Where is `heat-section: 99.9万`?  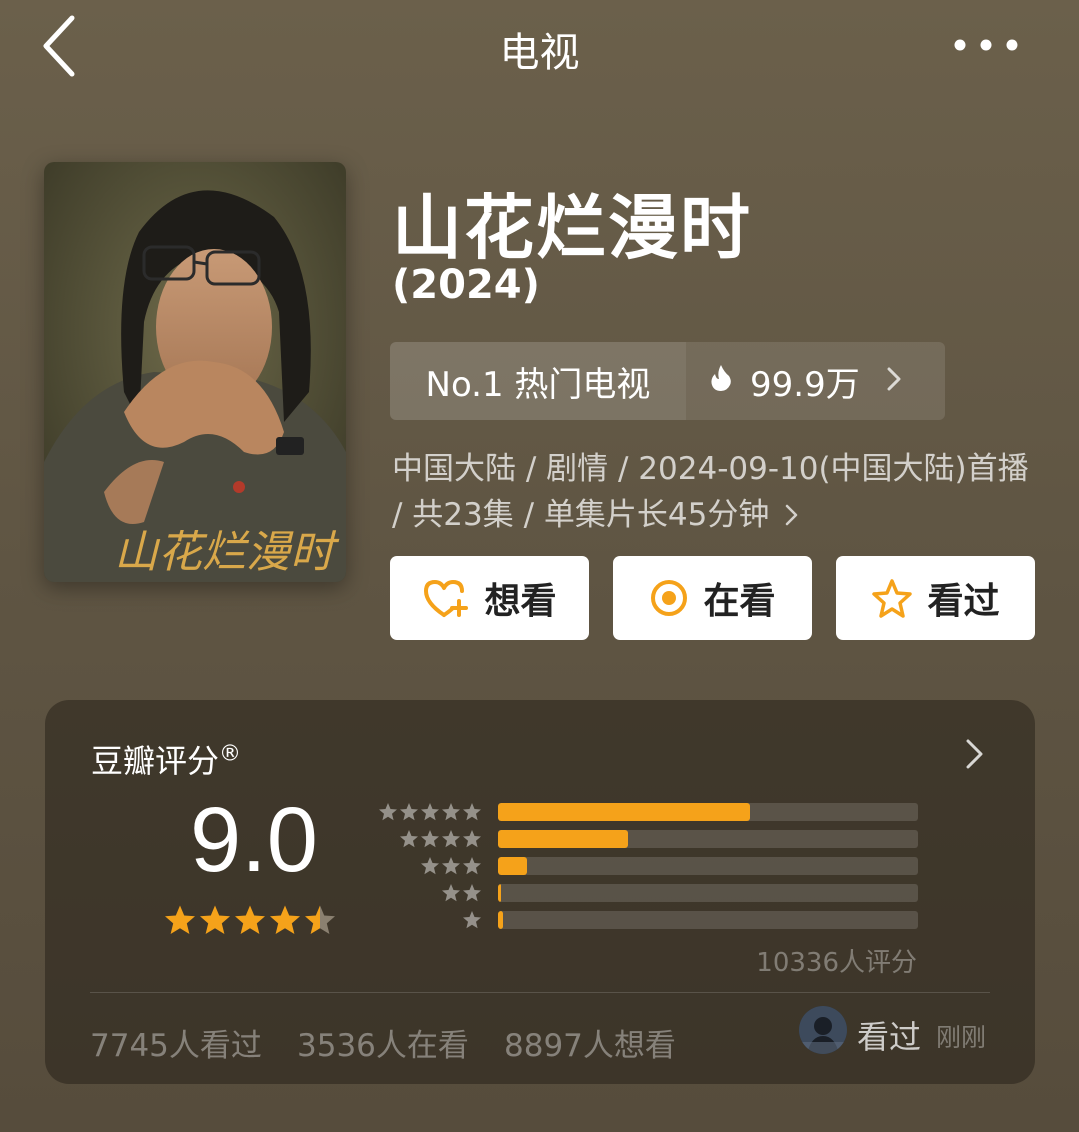 heat-section: 99.9万 is located at coordinates (815, 381).